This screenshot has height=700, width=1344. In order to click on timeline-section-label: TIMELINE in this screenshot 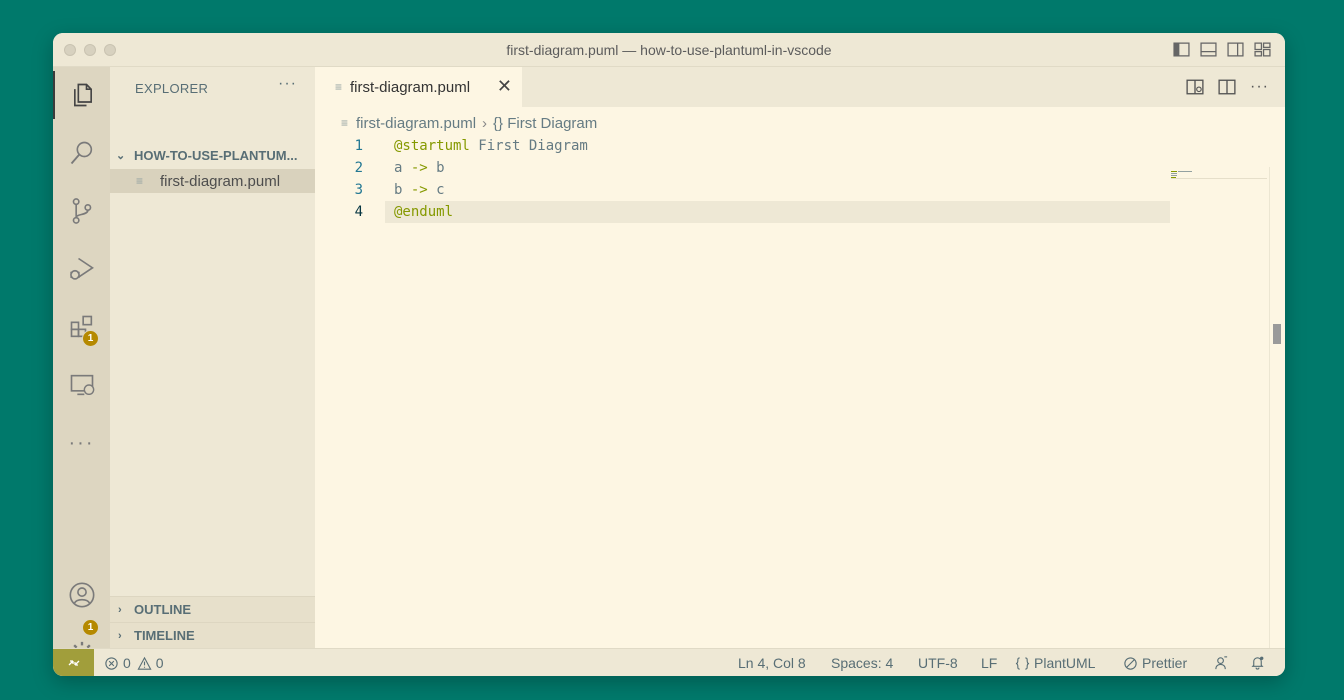, I will do `click(164, 635)`.